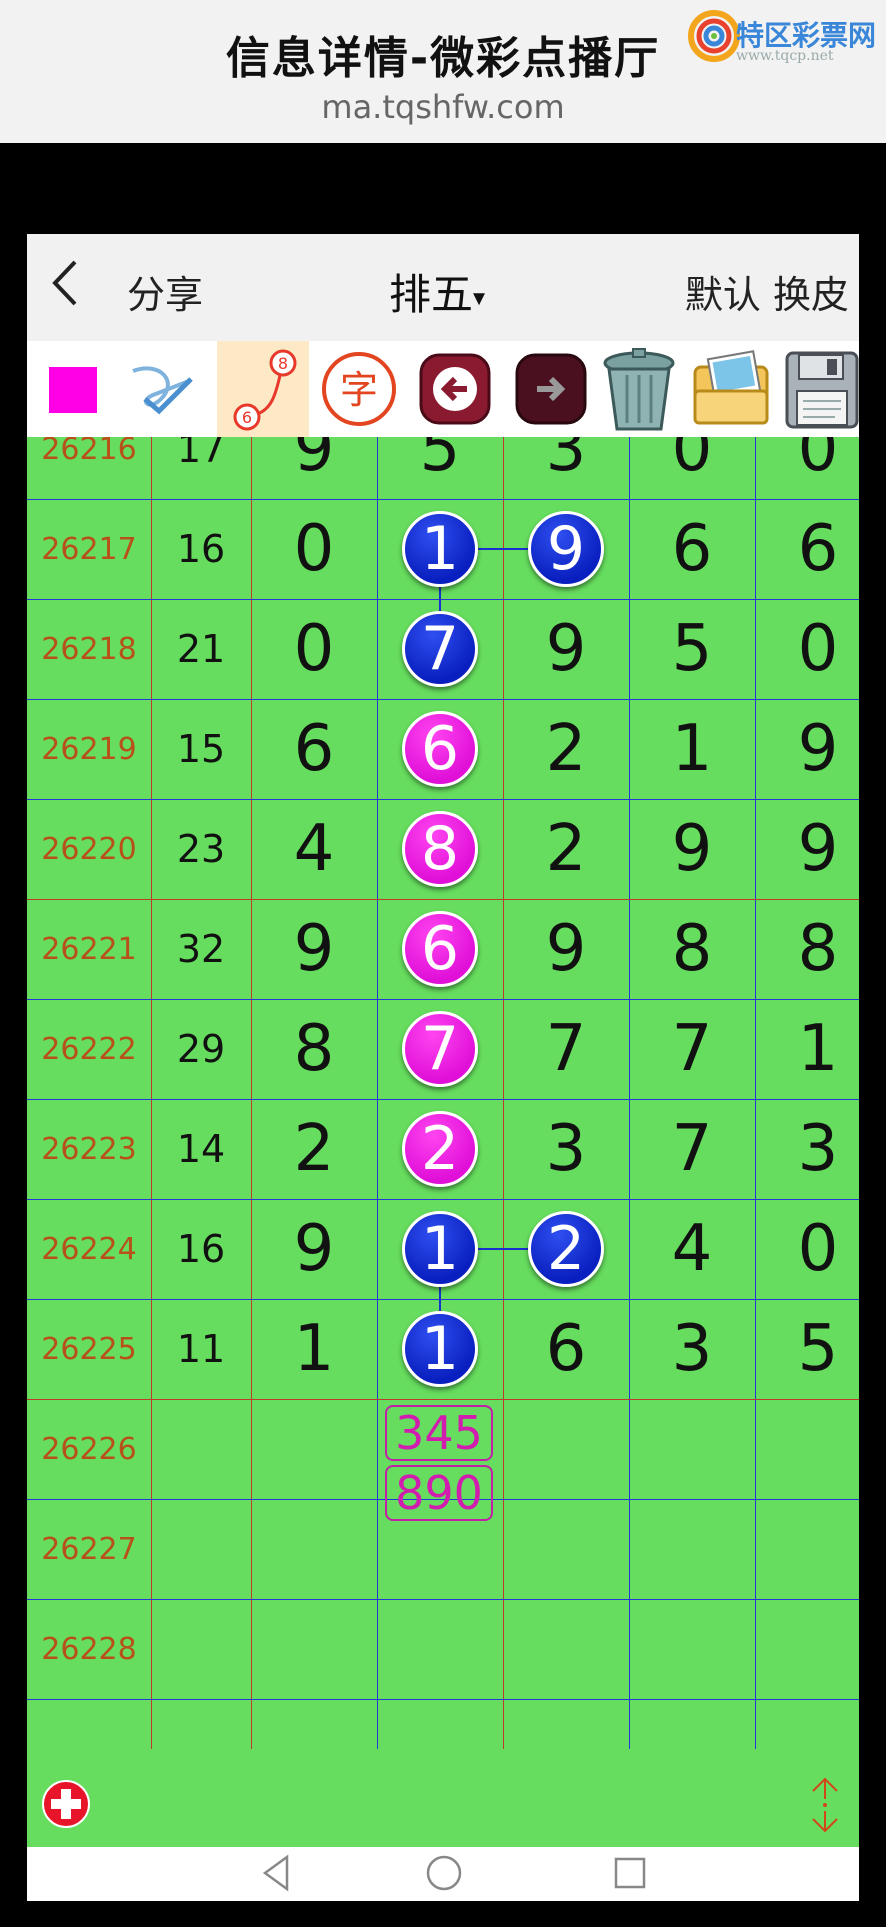 The image size is (886, 1927). Describe the element at coordinates (440, 1249) in the screenshot. I see `blue-ball: 1` at that location.